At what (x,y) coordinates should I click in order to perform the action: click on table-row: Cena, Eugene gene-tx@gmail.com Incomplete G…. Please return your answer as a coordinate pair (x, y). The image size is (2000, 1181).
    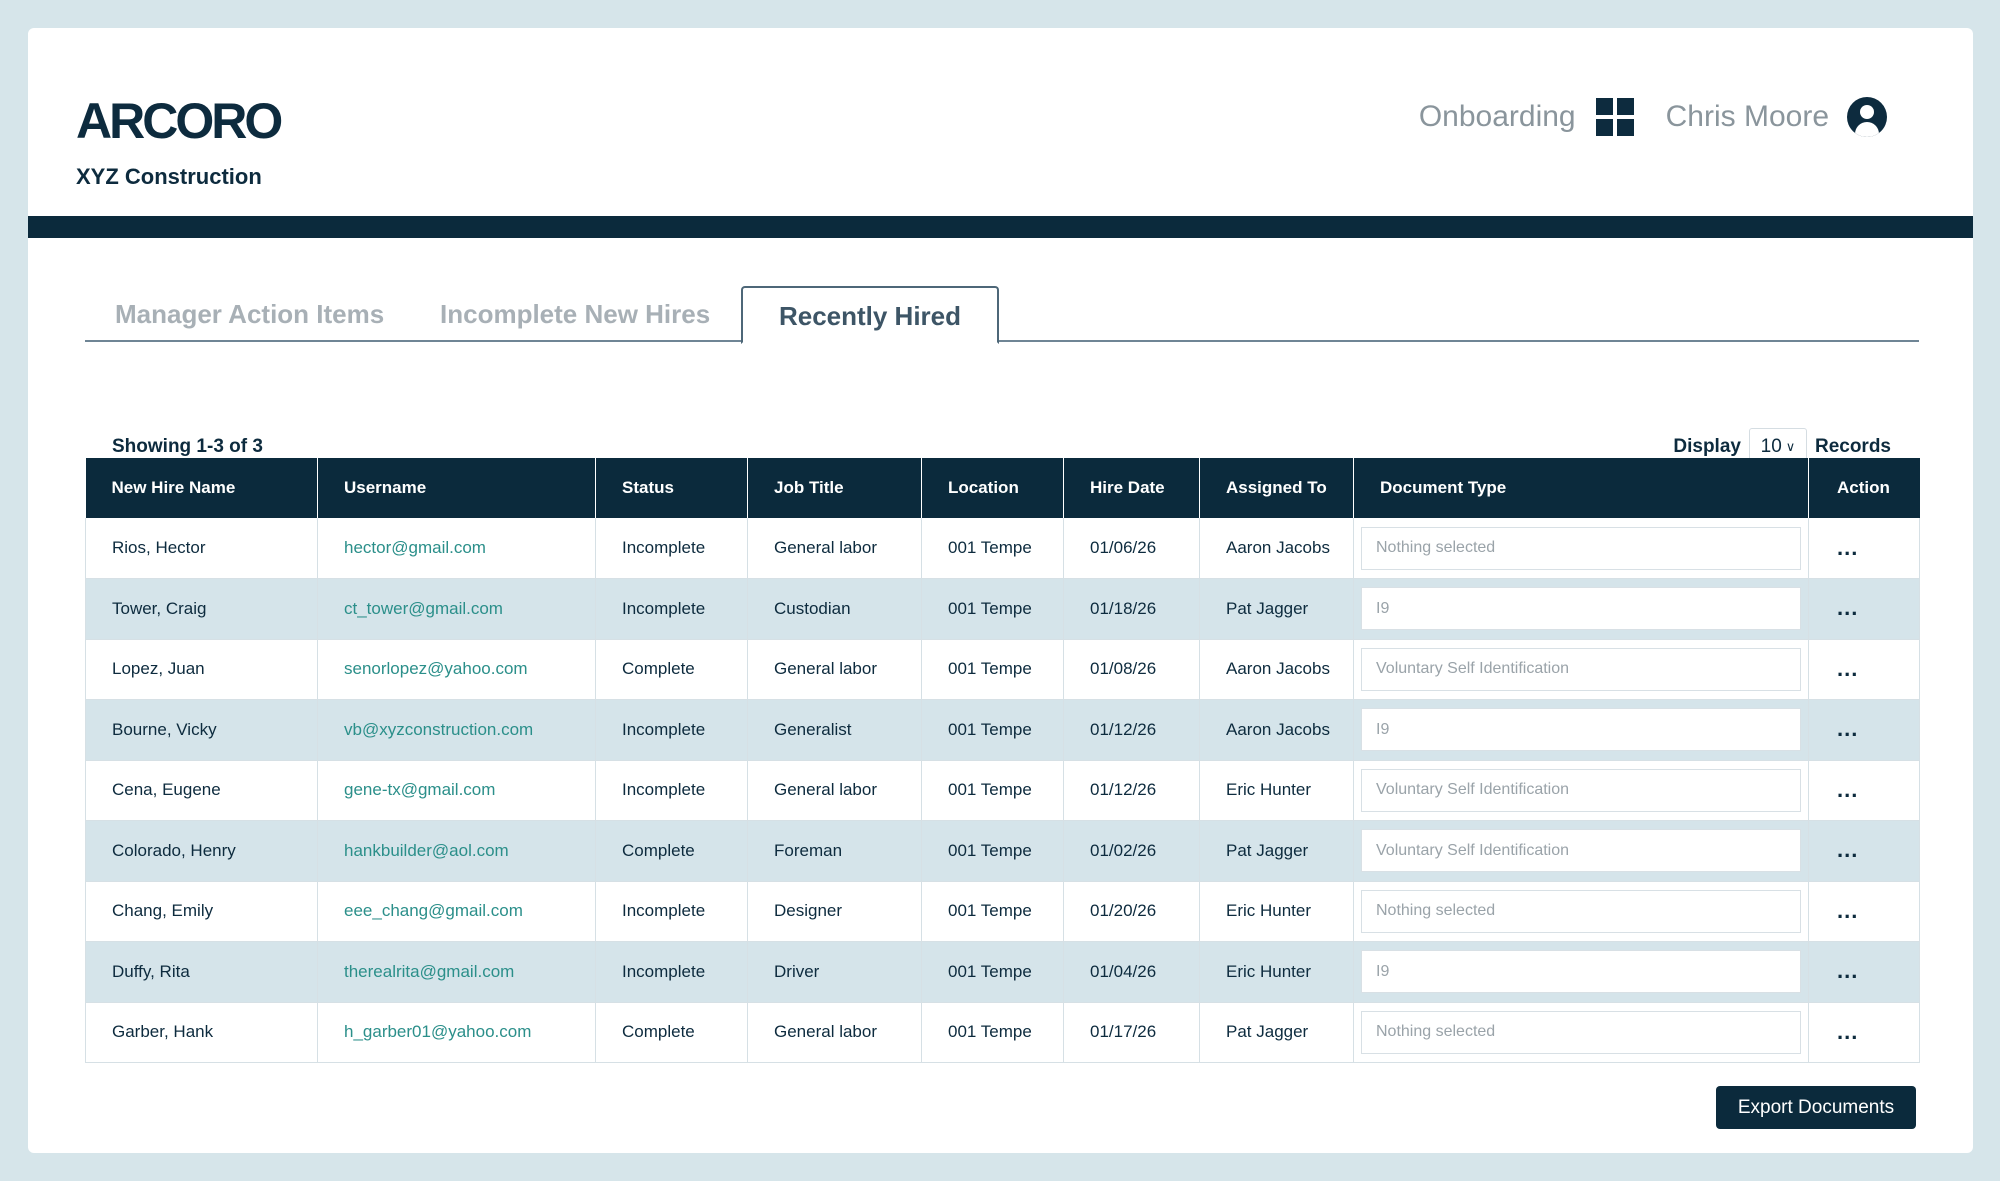
    Looking at the image, I should click on (1002, 790).